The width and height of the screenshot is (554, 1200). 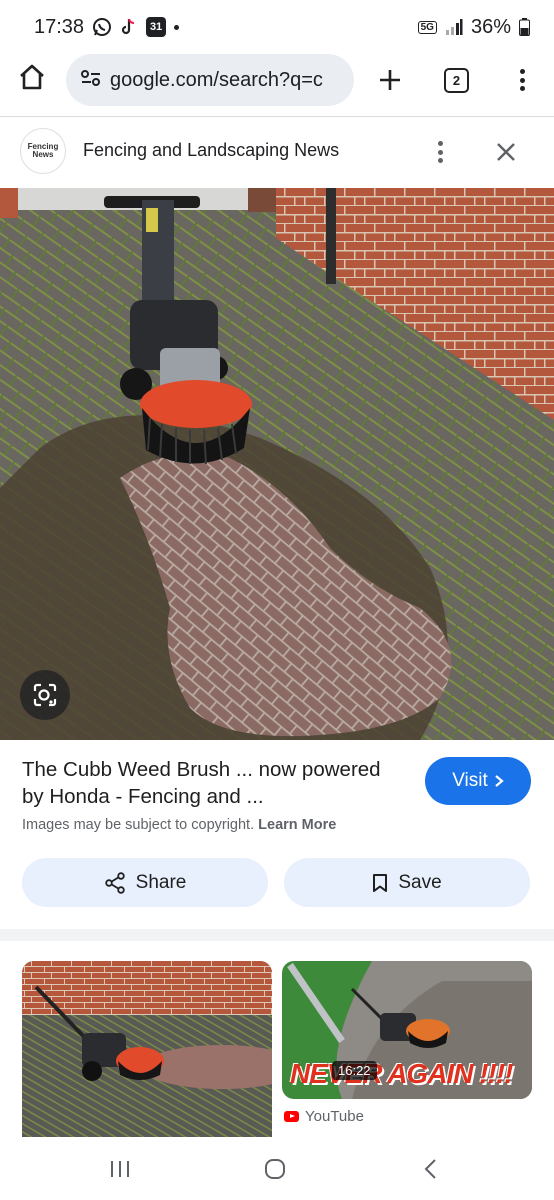 I want to click on source-logo: Fencing News, so click(x=43, y=151).